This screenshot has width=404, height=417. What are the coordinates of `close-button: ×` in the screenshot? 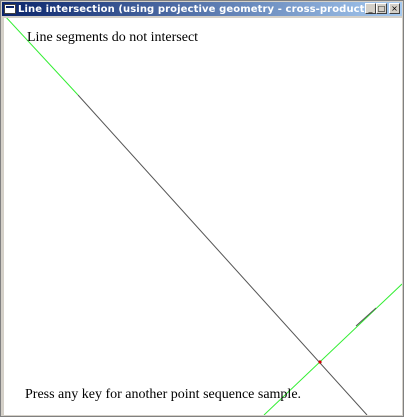 It's located at (394, 8).